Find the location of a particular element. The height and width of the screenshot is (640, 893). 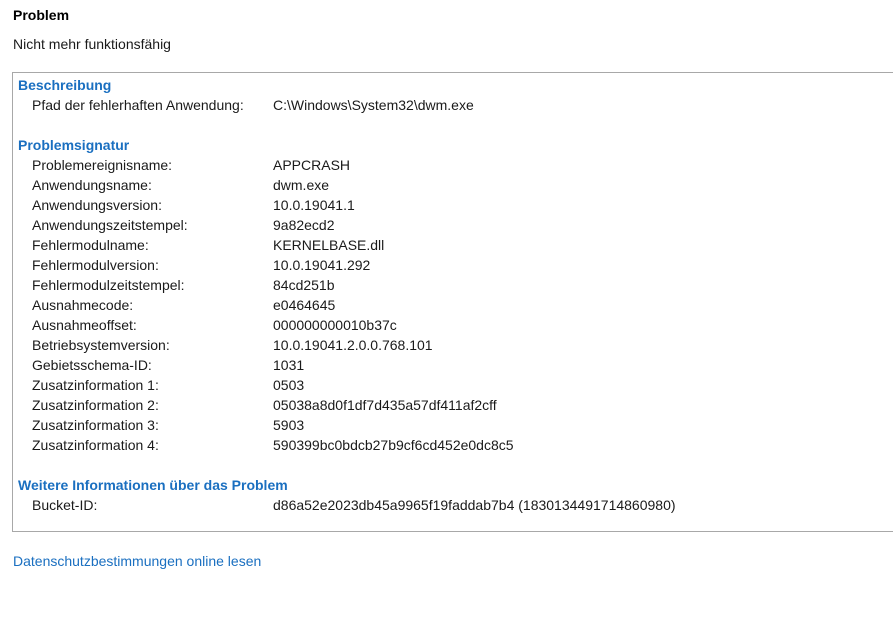

detail-label: Problemereignisname: is located at coordinates (102, 165).